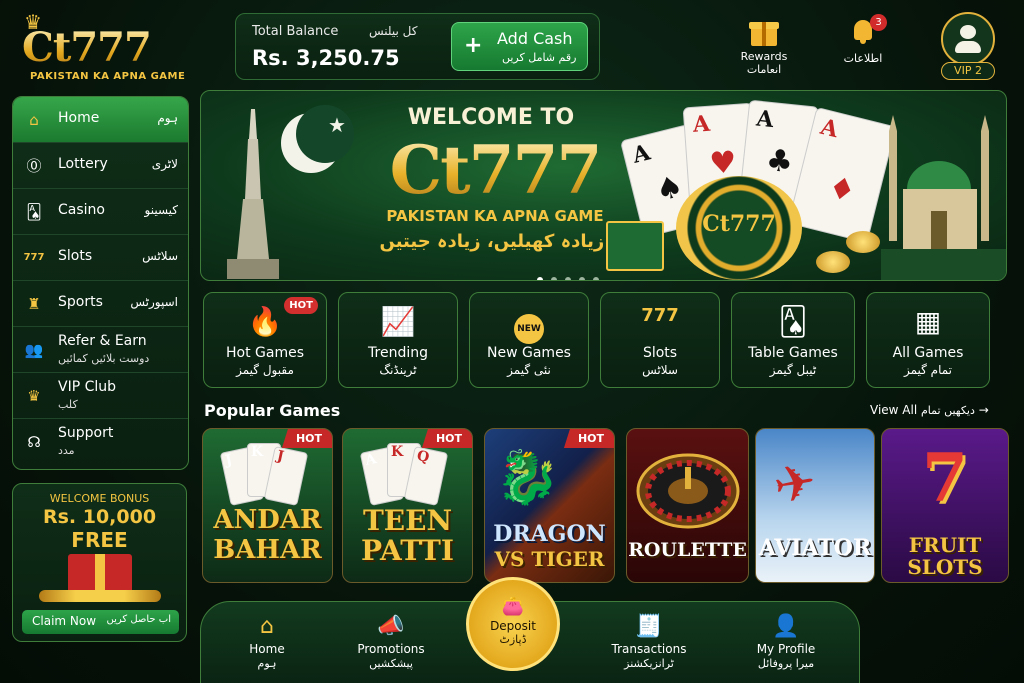  Describe the element at coordinates (75, 256) in the screenshot. I see `sidebar-item-label: Slots` at that location.